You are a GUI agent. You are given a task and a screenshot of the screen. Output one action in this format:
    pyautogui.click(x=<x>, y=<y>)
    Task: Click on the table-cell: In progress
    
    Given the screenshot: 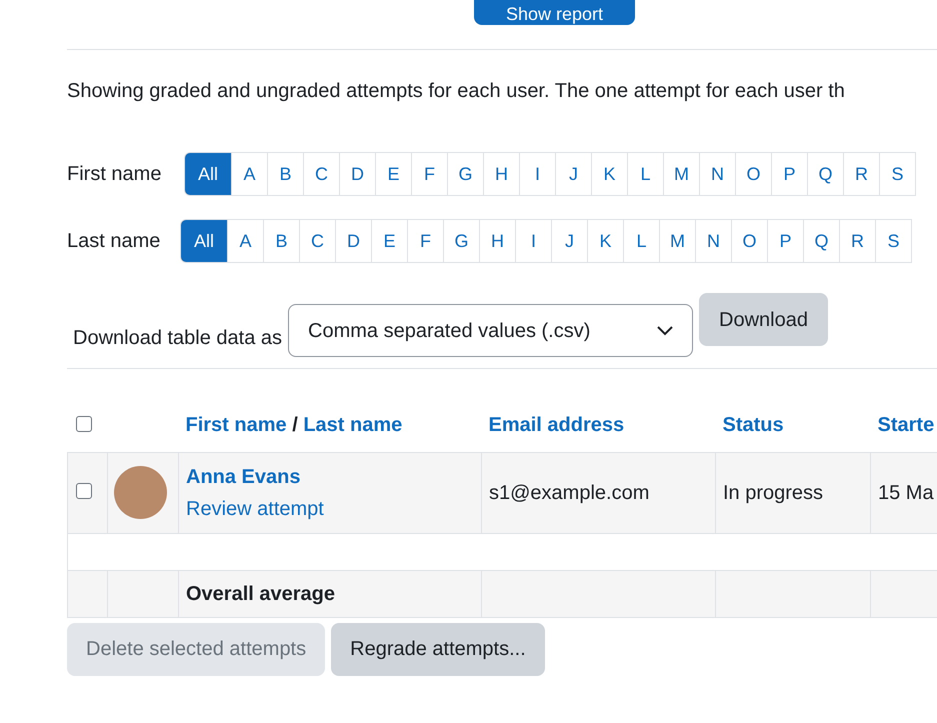 What is the action you would take?
    pyautogui.click(x=773, y=493)
    